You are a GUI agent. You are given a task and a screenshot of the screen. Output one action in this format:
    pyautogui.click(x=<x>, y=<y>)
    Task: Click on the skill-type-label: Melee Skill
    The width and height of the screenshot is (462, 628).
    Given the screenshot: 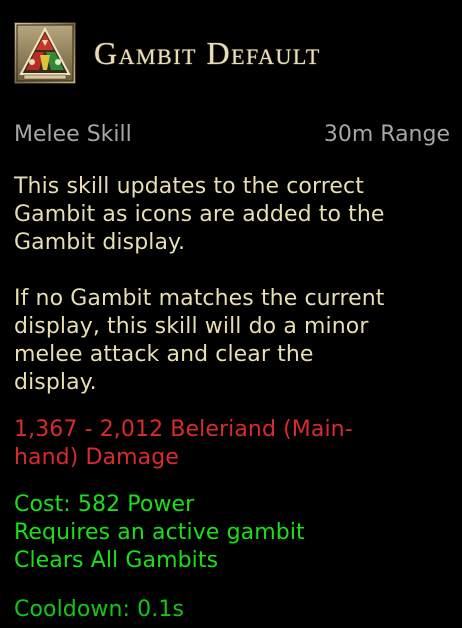 What is the action you would take?
    pyautogui.click(x=73, y=134)
    